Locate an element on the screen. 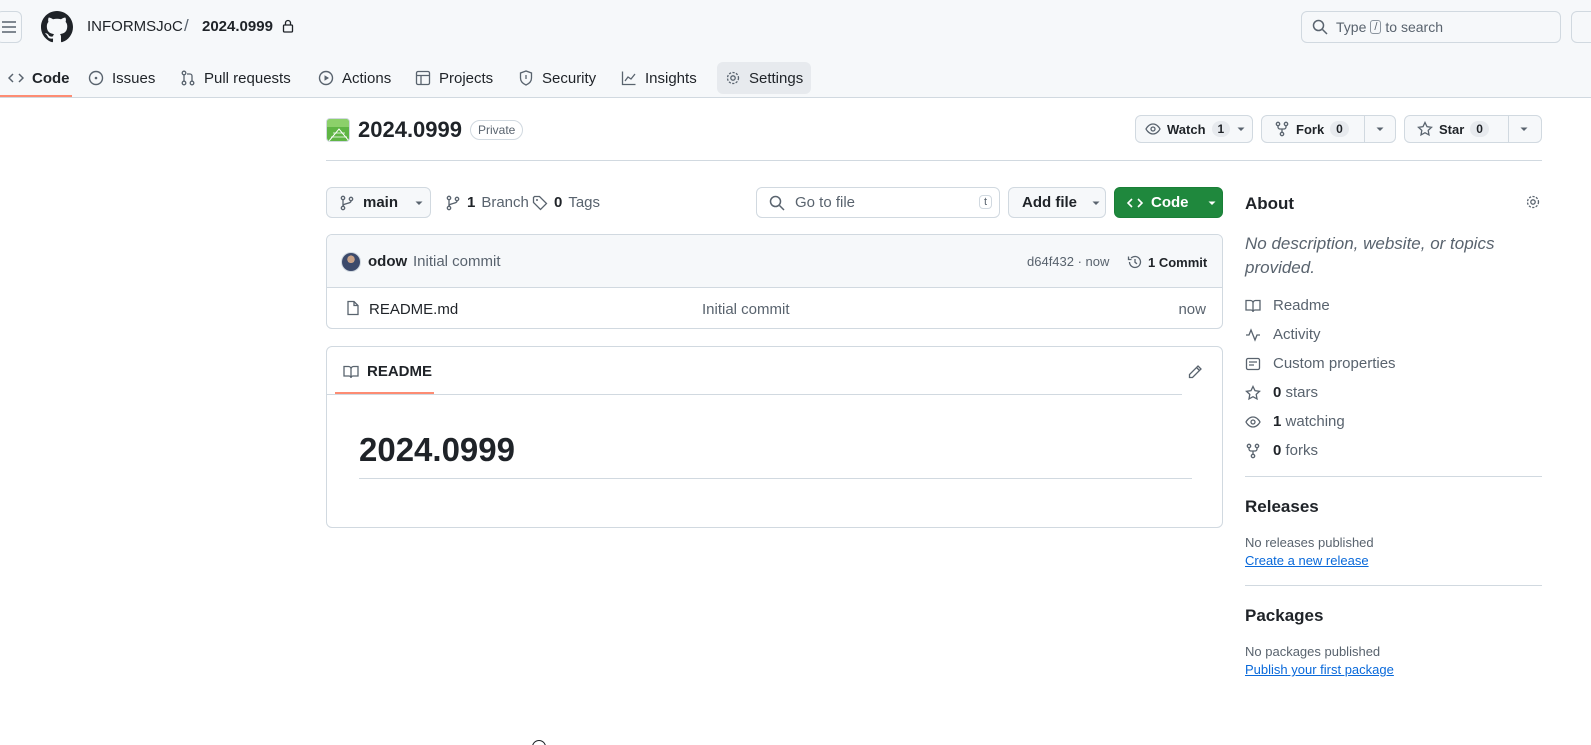  star-button: Star 0 is located at coordinates (1473, 129).